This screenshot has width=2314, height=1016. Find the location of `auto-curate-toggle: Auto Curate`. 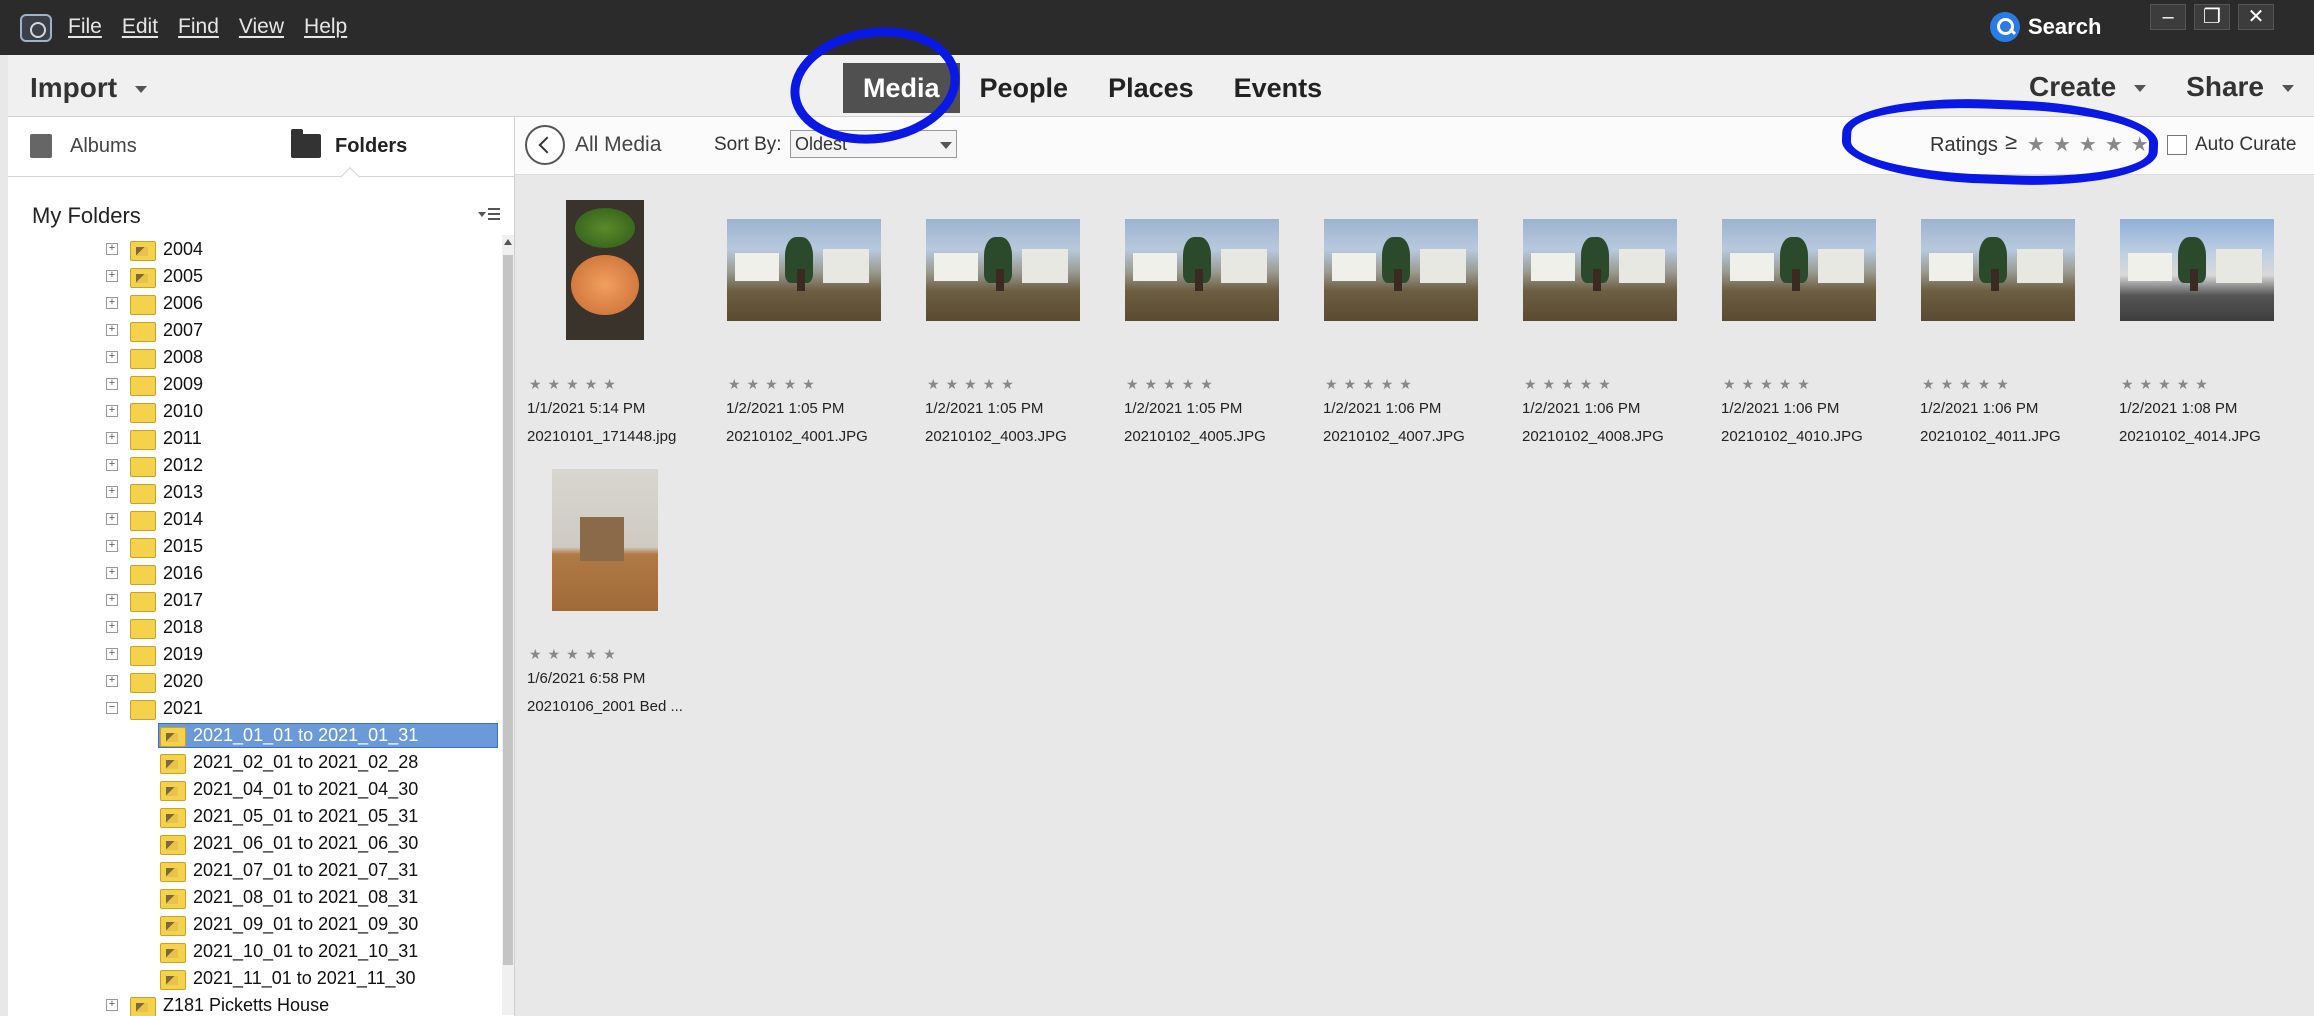

auto-curate-toggle: Auto Curate is located at coordinates (2231, 145).